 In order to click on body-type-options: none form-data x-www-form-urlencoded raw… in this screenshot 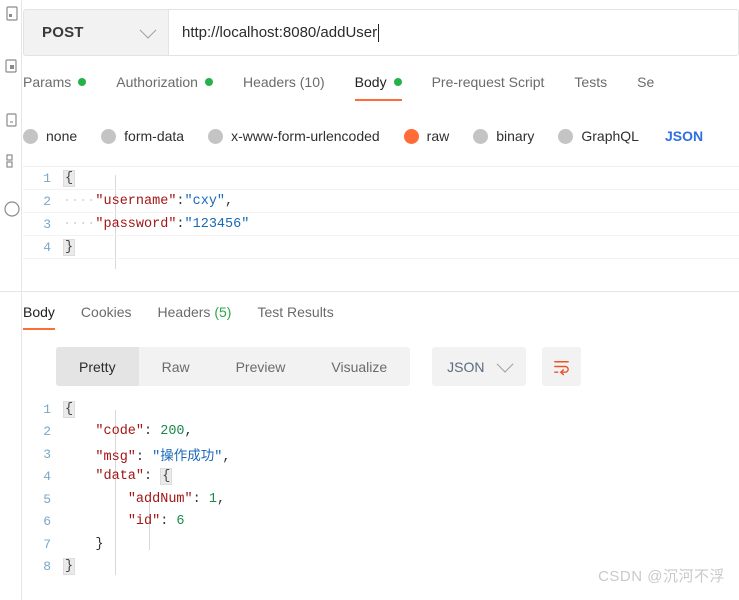, I will do `click(381, 136)`.